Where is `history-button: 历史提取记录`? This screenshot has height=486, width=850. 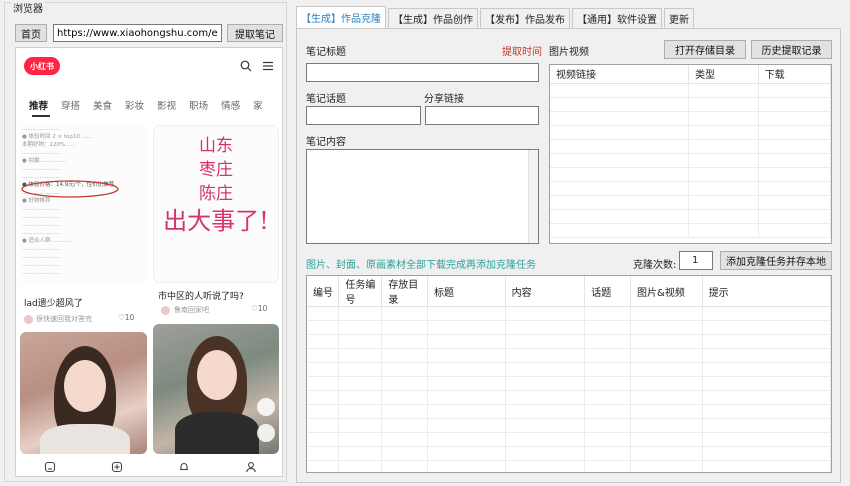 history-button: 历史提取记录 is located at coordinates (791, 49).